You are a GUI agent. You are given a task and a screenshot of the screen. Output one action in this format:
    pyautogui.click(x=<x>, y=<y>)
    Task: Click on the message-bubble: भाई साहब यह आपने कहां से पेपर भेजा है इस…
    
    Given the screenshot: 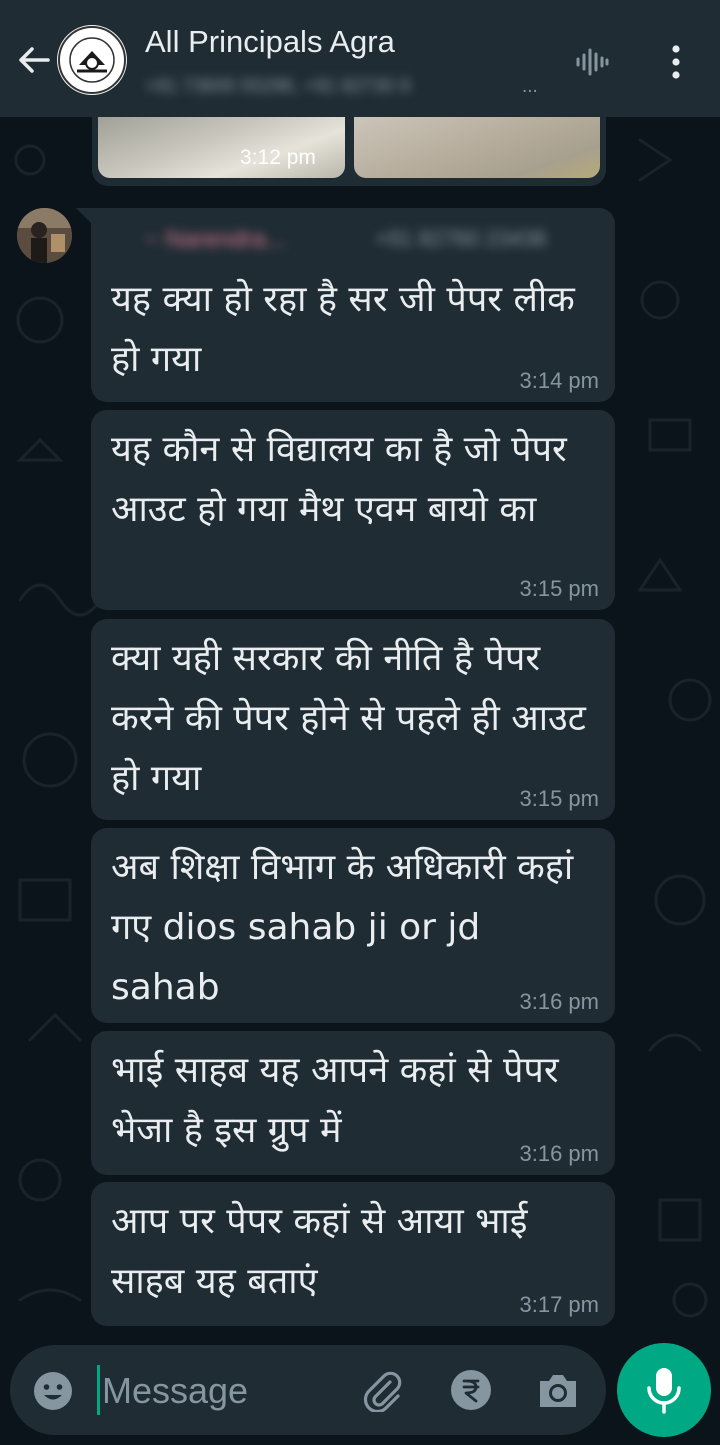 What is the action you would take?
    pyautogui.click(x=353, y=1103)
    